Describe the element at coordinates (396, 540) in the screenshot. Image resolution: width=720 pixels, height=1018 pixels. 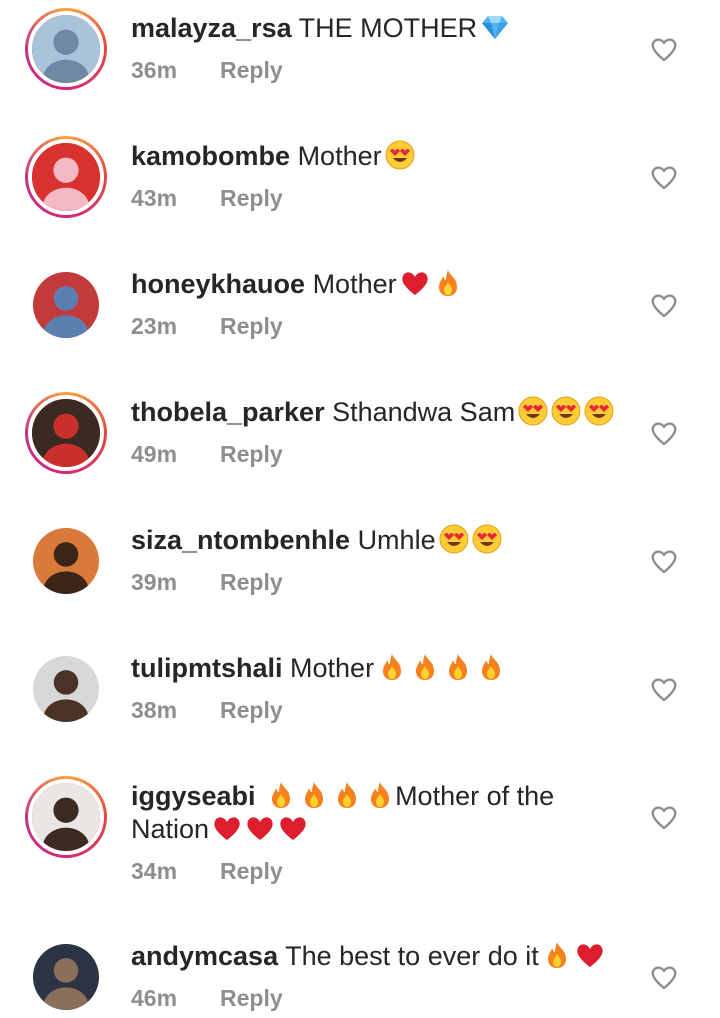
I see `comment-body: Umhle` at that location.